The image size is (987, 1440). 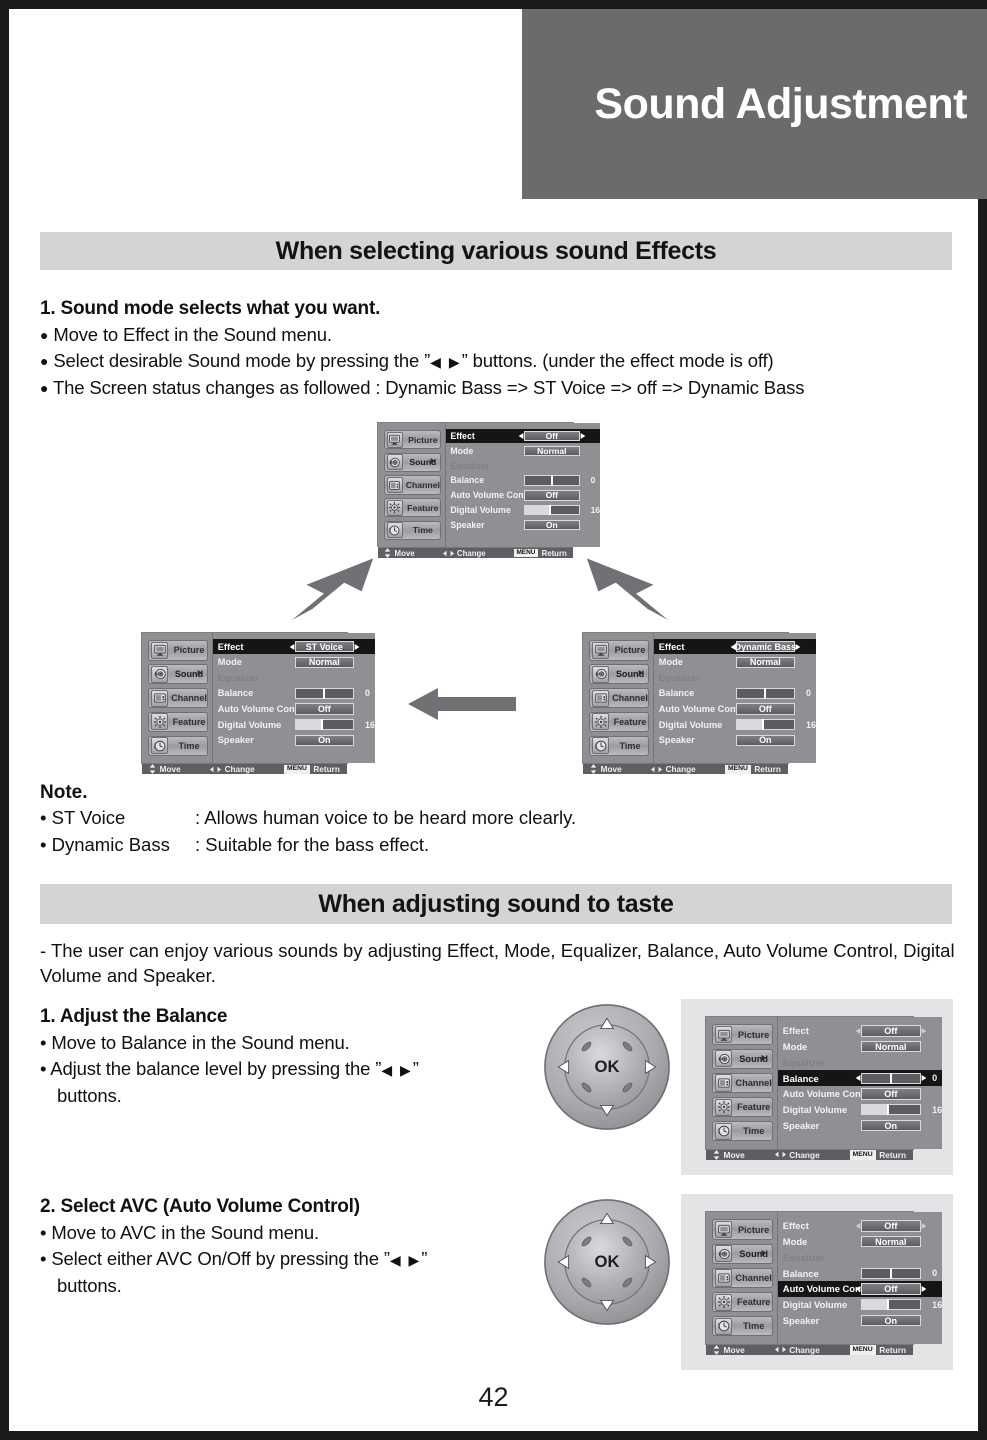 What do you see at coordinates (607, 1067) in the screenshot?
I see `dpad-balance: OK` at bounding box center [607, 1067].